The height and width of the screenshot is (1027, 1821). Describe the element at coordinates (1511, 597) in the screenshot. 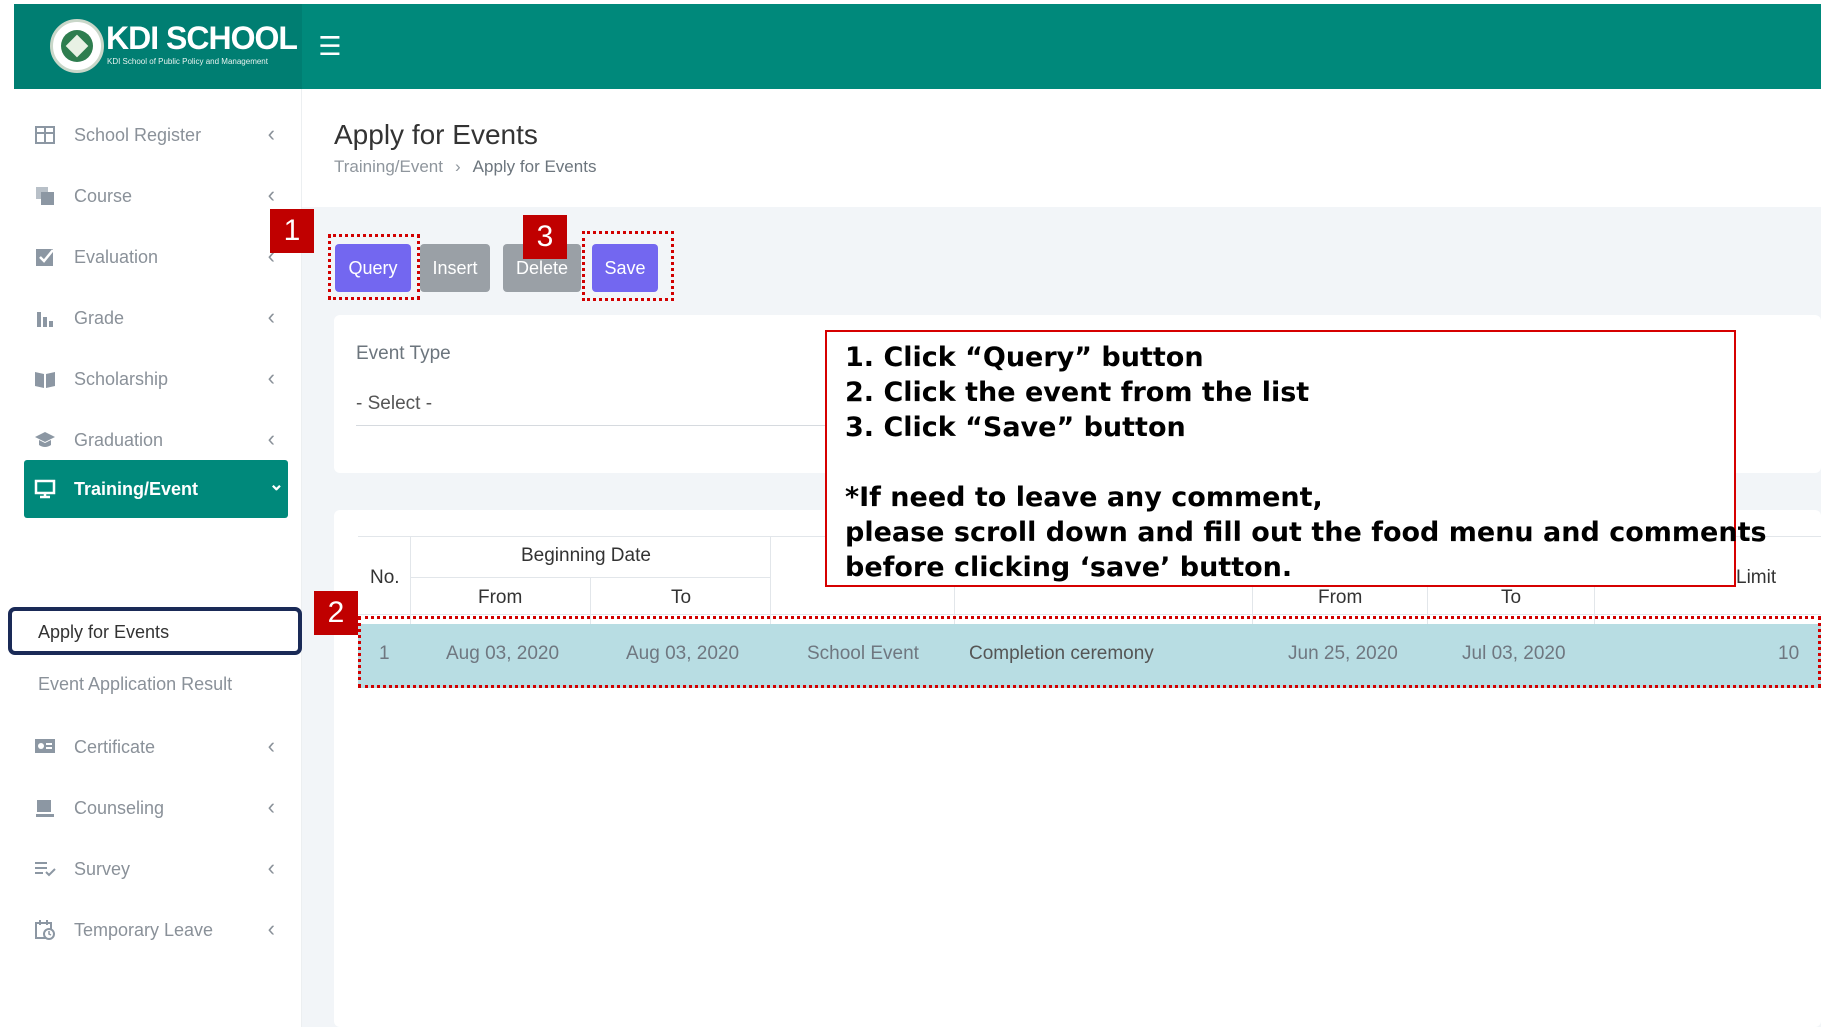

I see `col-header-app-to: To` at that location.